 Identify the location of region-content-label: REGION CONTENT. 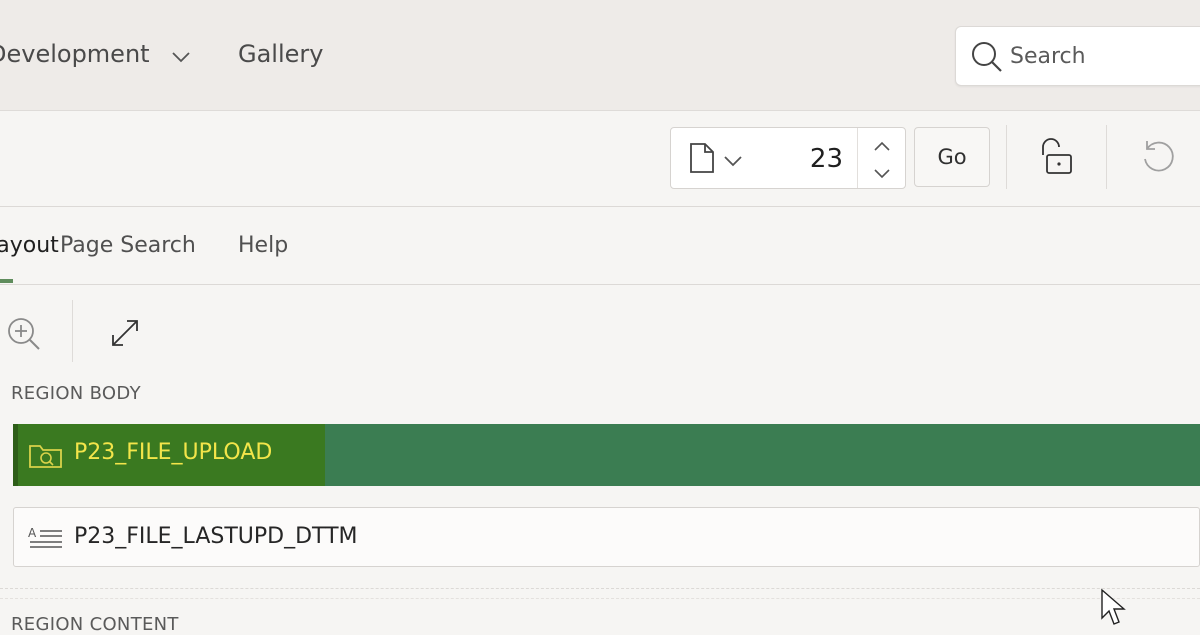
(95, 624).